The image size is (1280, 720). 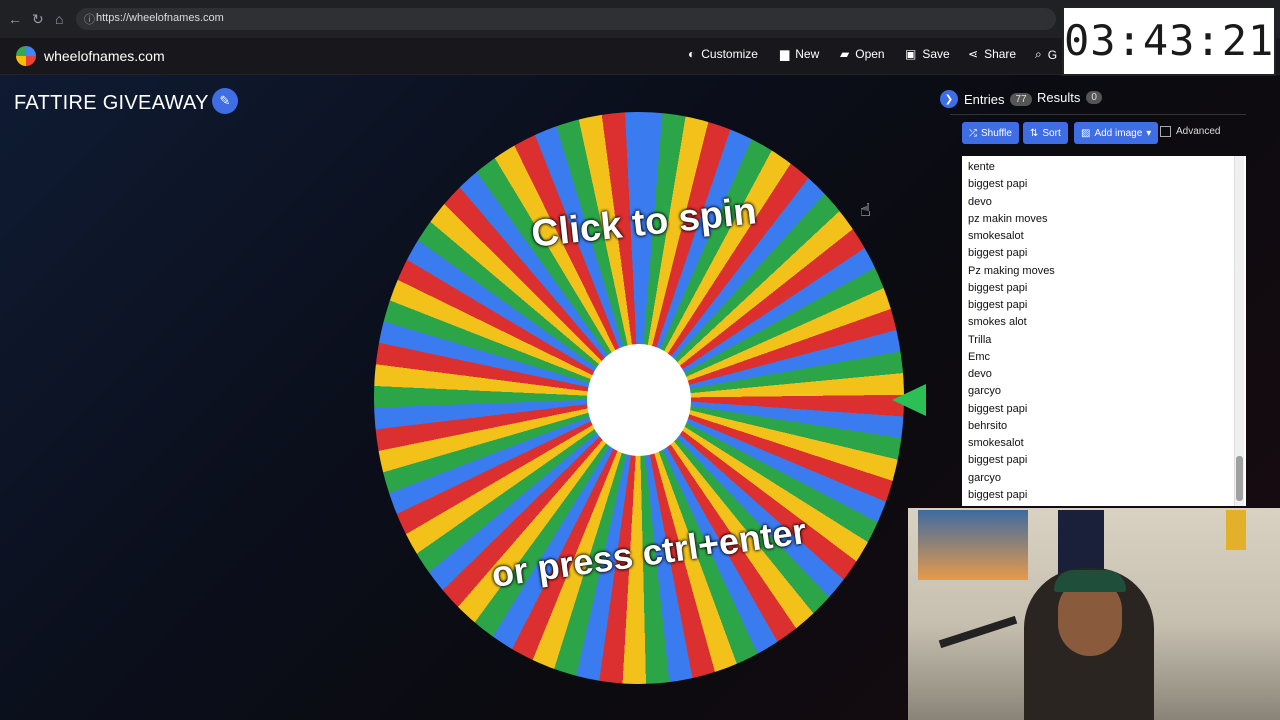 I want to click on timer-digits: 03:43:21, so click(x=1169, y=40).